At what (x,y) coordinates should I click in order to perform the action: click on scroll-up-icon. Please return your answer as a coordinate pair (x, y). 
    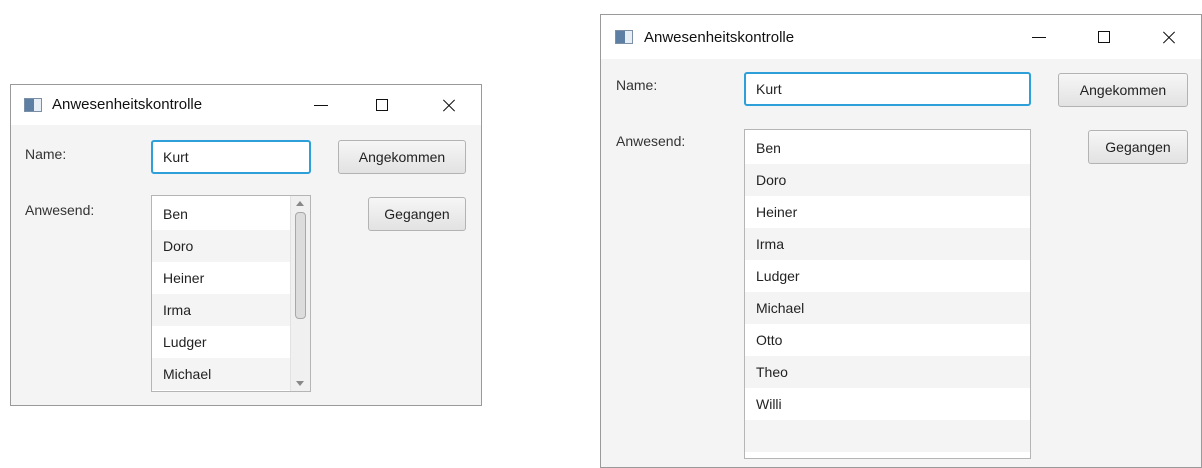
    Looking at the image, I should click on (300, 203).